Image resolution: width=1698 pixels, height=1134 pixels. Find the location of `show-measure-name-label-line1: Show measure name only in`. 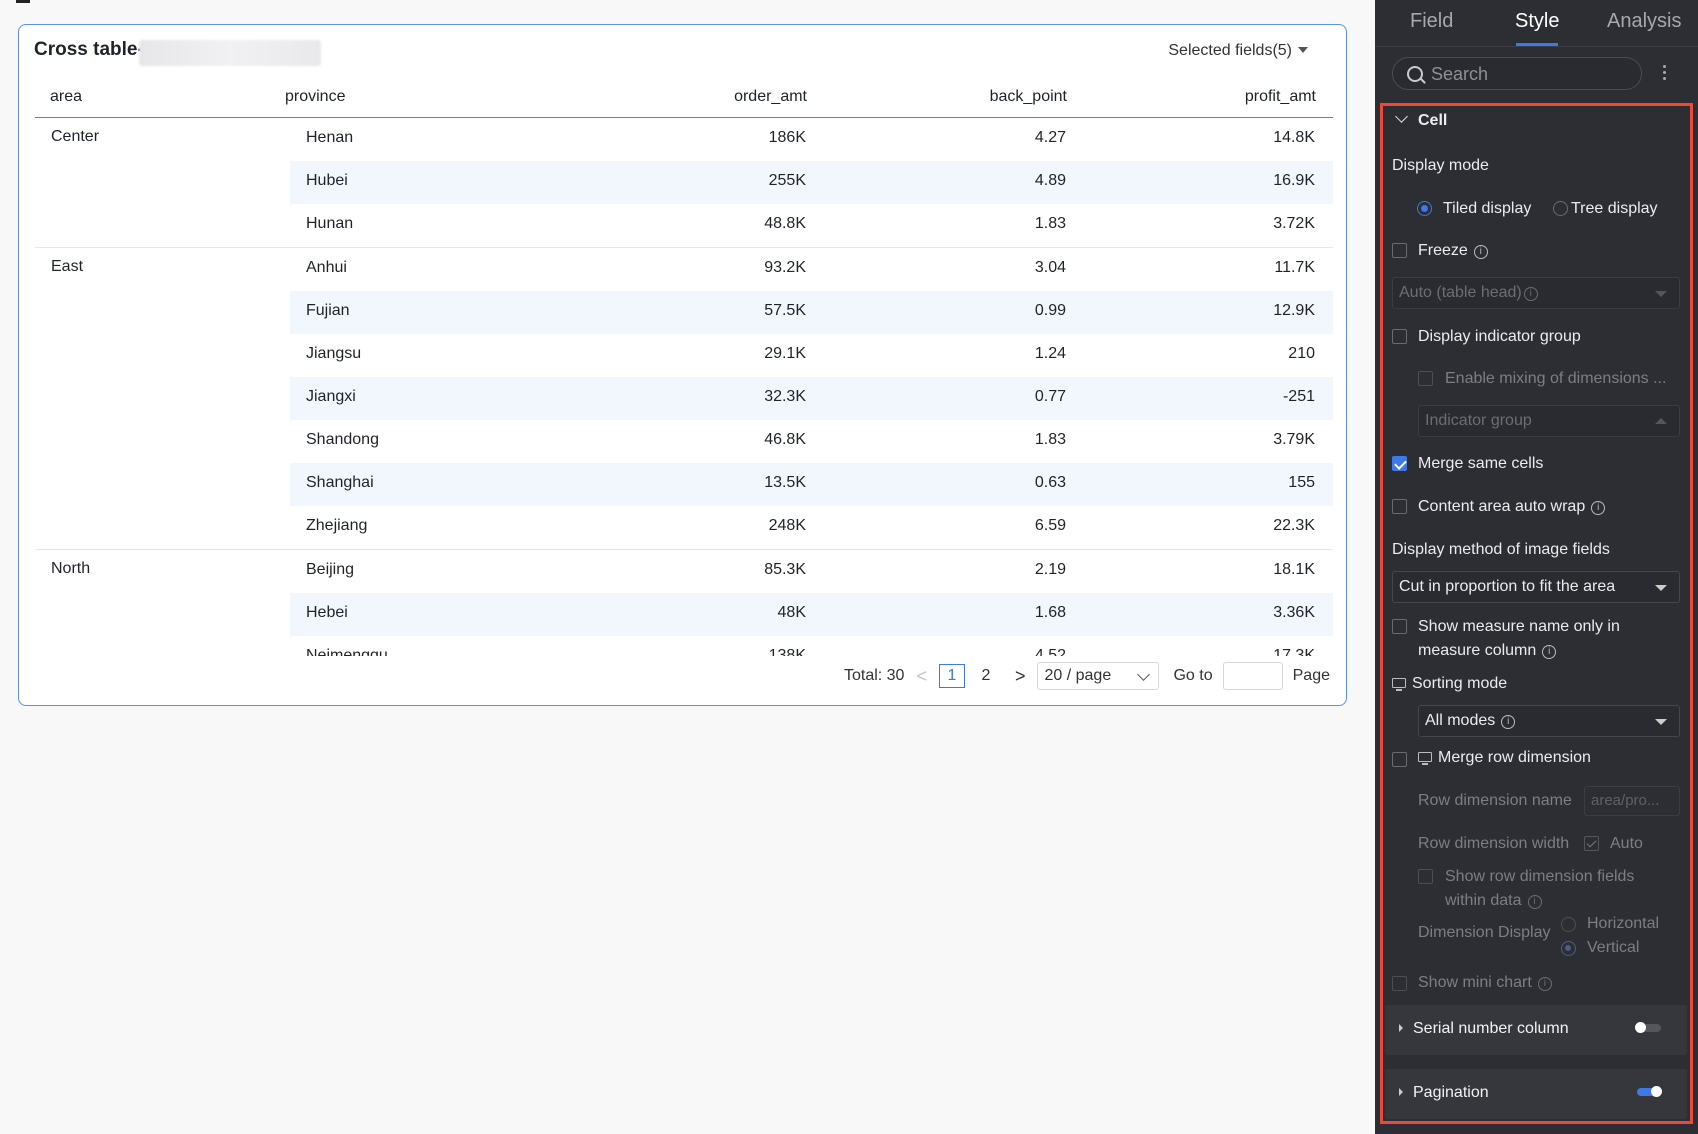

show-measure-name-label-line1: Show measure name only in is located at coordinates (1519, 626).